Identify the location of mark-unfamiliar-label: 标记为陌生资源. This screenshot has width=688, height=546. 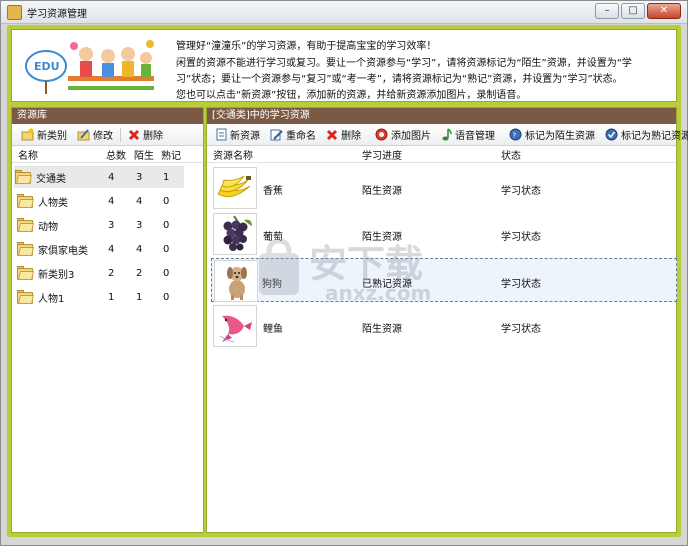
(560, 136).